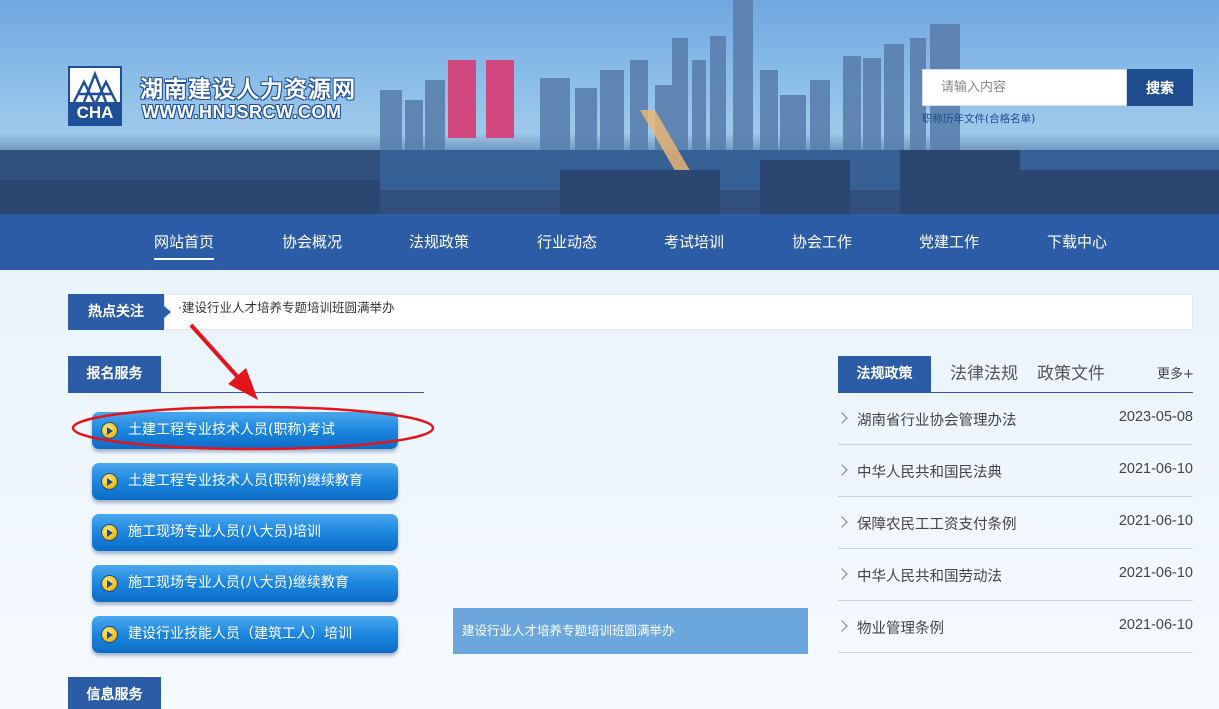 The height and width of the screenshot is (709, 1219). What do you see at coordinates (240, 634) in the screenshot?
I see `reg-button-label: 建设行业技能人员（建筑工人）培训` at bounding box center [240, 634].